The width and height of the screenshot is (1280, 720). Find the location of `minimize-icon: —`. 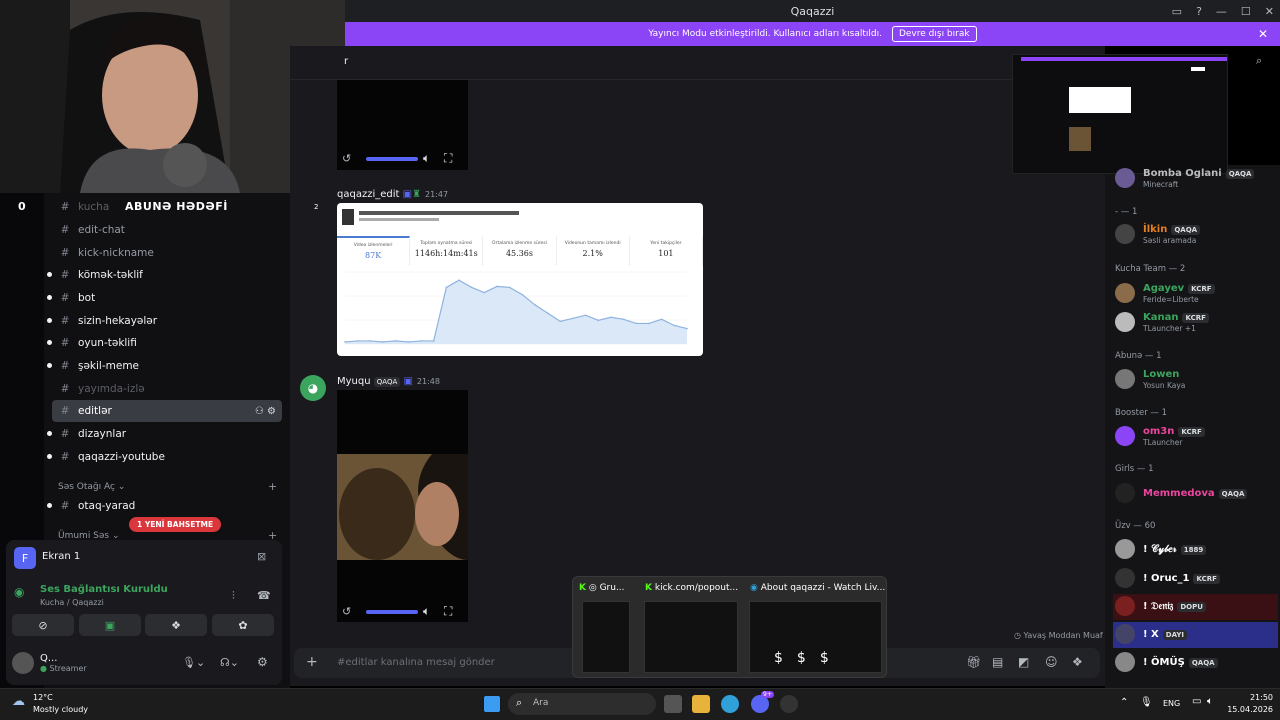

minimize-icon: — is located at coordinates (1221, 11).